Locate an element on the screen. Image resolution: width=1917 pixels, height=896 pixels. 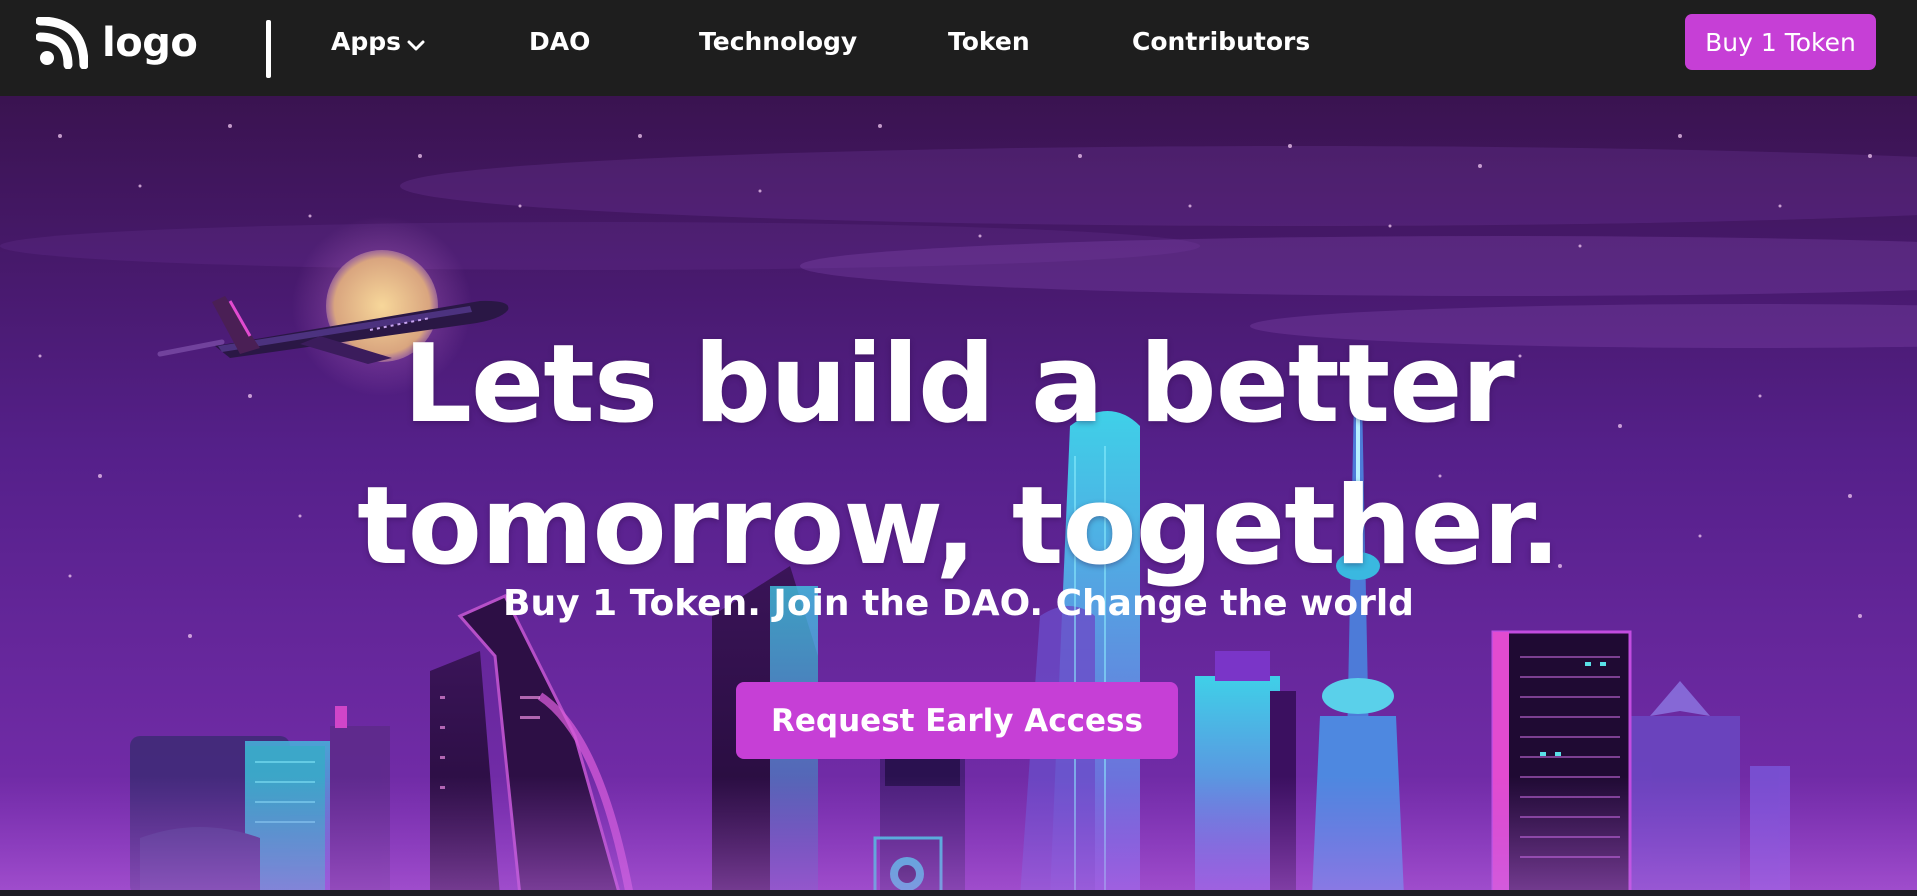
nav-item-dao: DAO is located at coordinates (559, 42).